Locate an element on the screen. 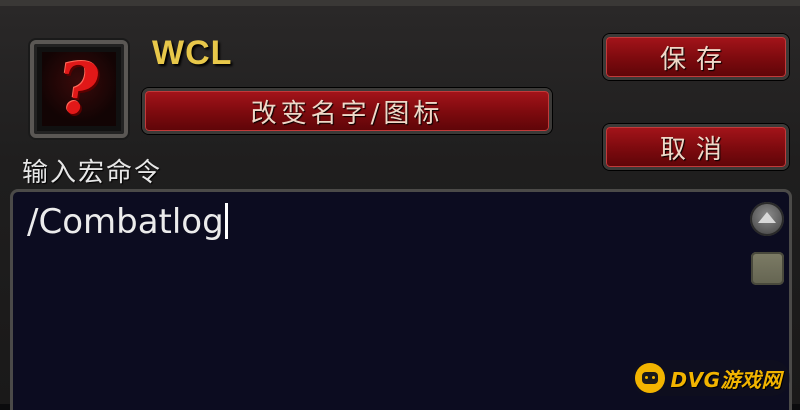 Image resolution: width=800 pixels, height=410 pixels. macro-text: /Combatlog is located at coordinates (125, 222).